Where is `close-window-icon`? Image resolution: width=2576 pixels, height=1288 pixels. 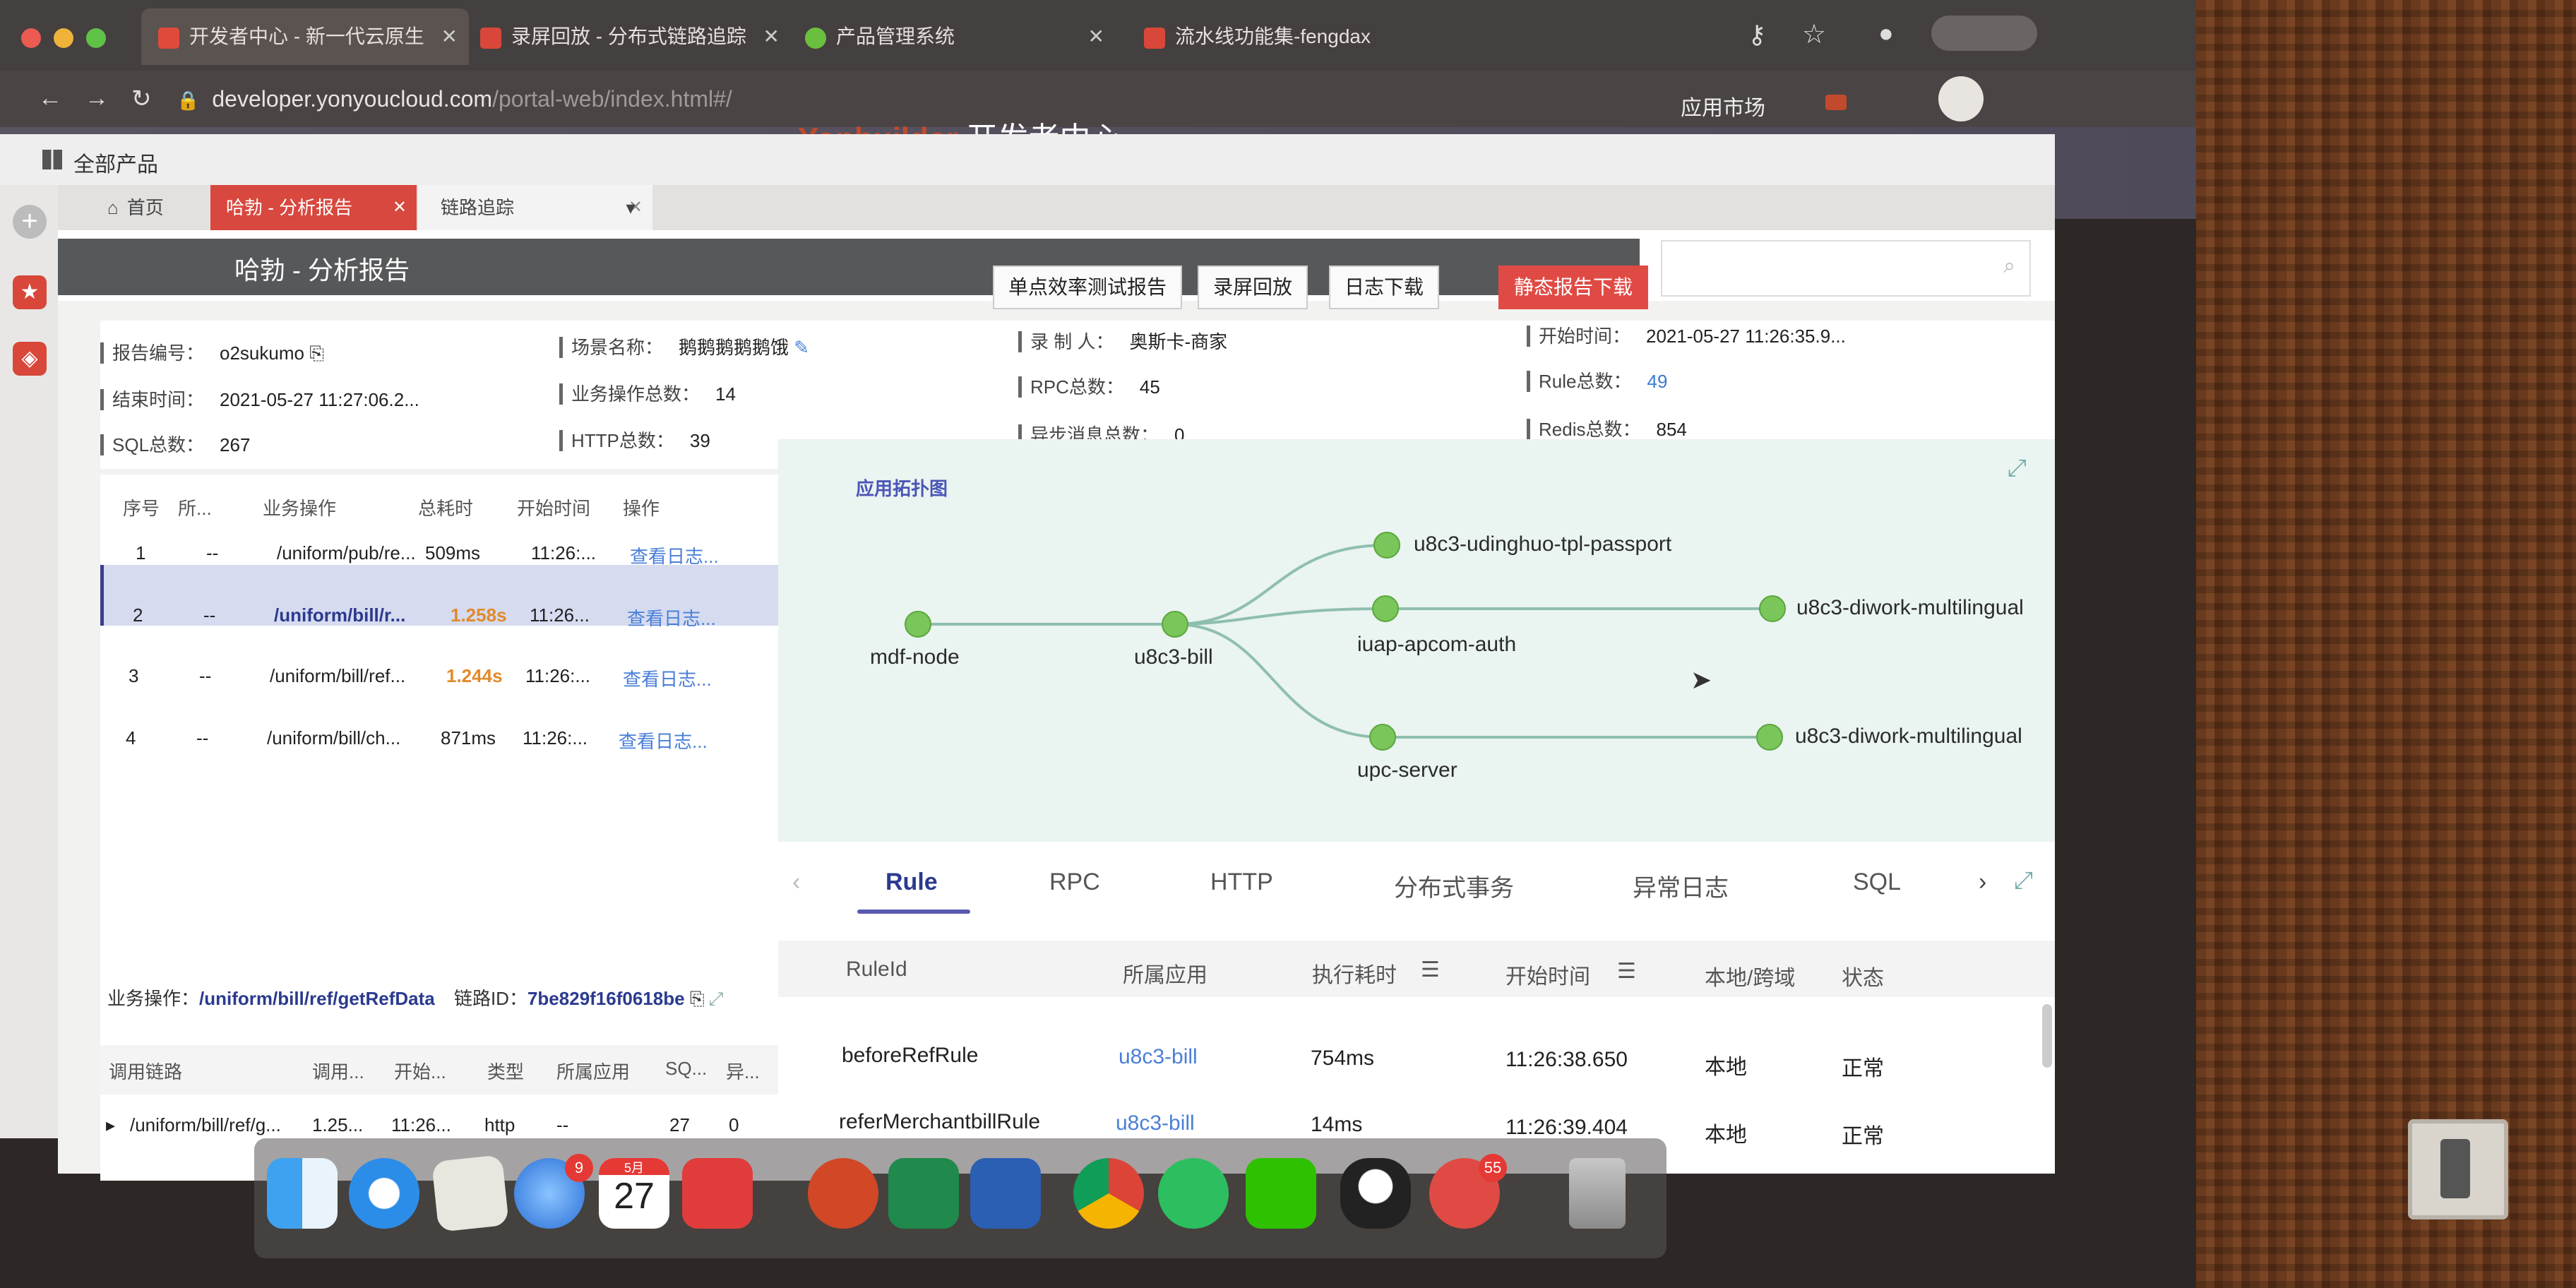
close-window-icon is located at coordinates (31, 38).